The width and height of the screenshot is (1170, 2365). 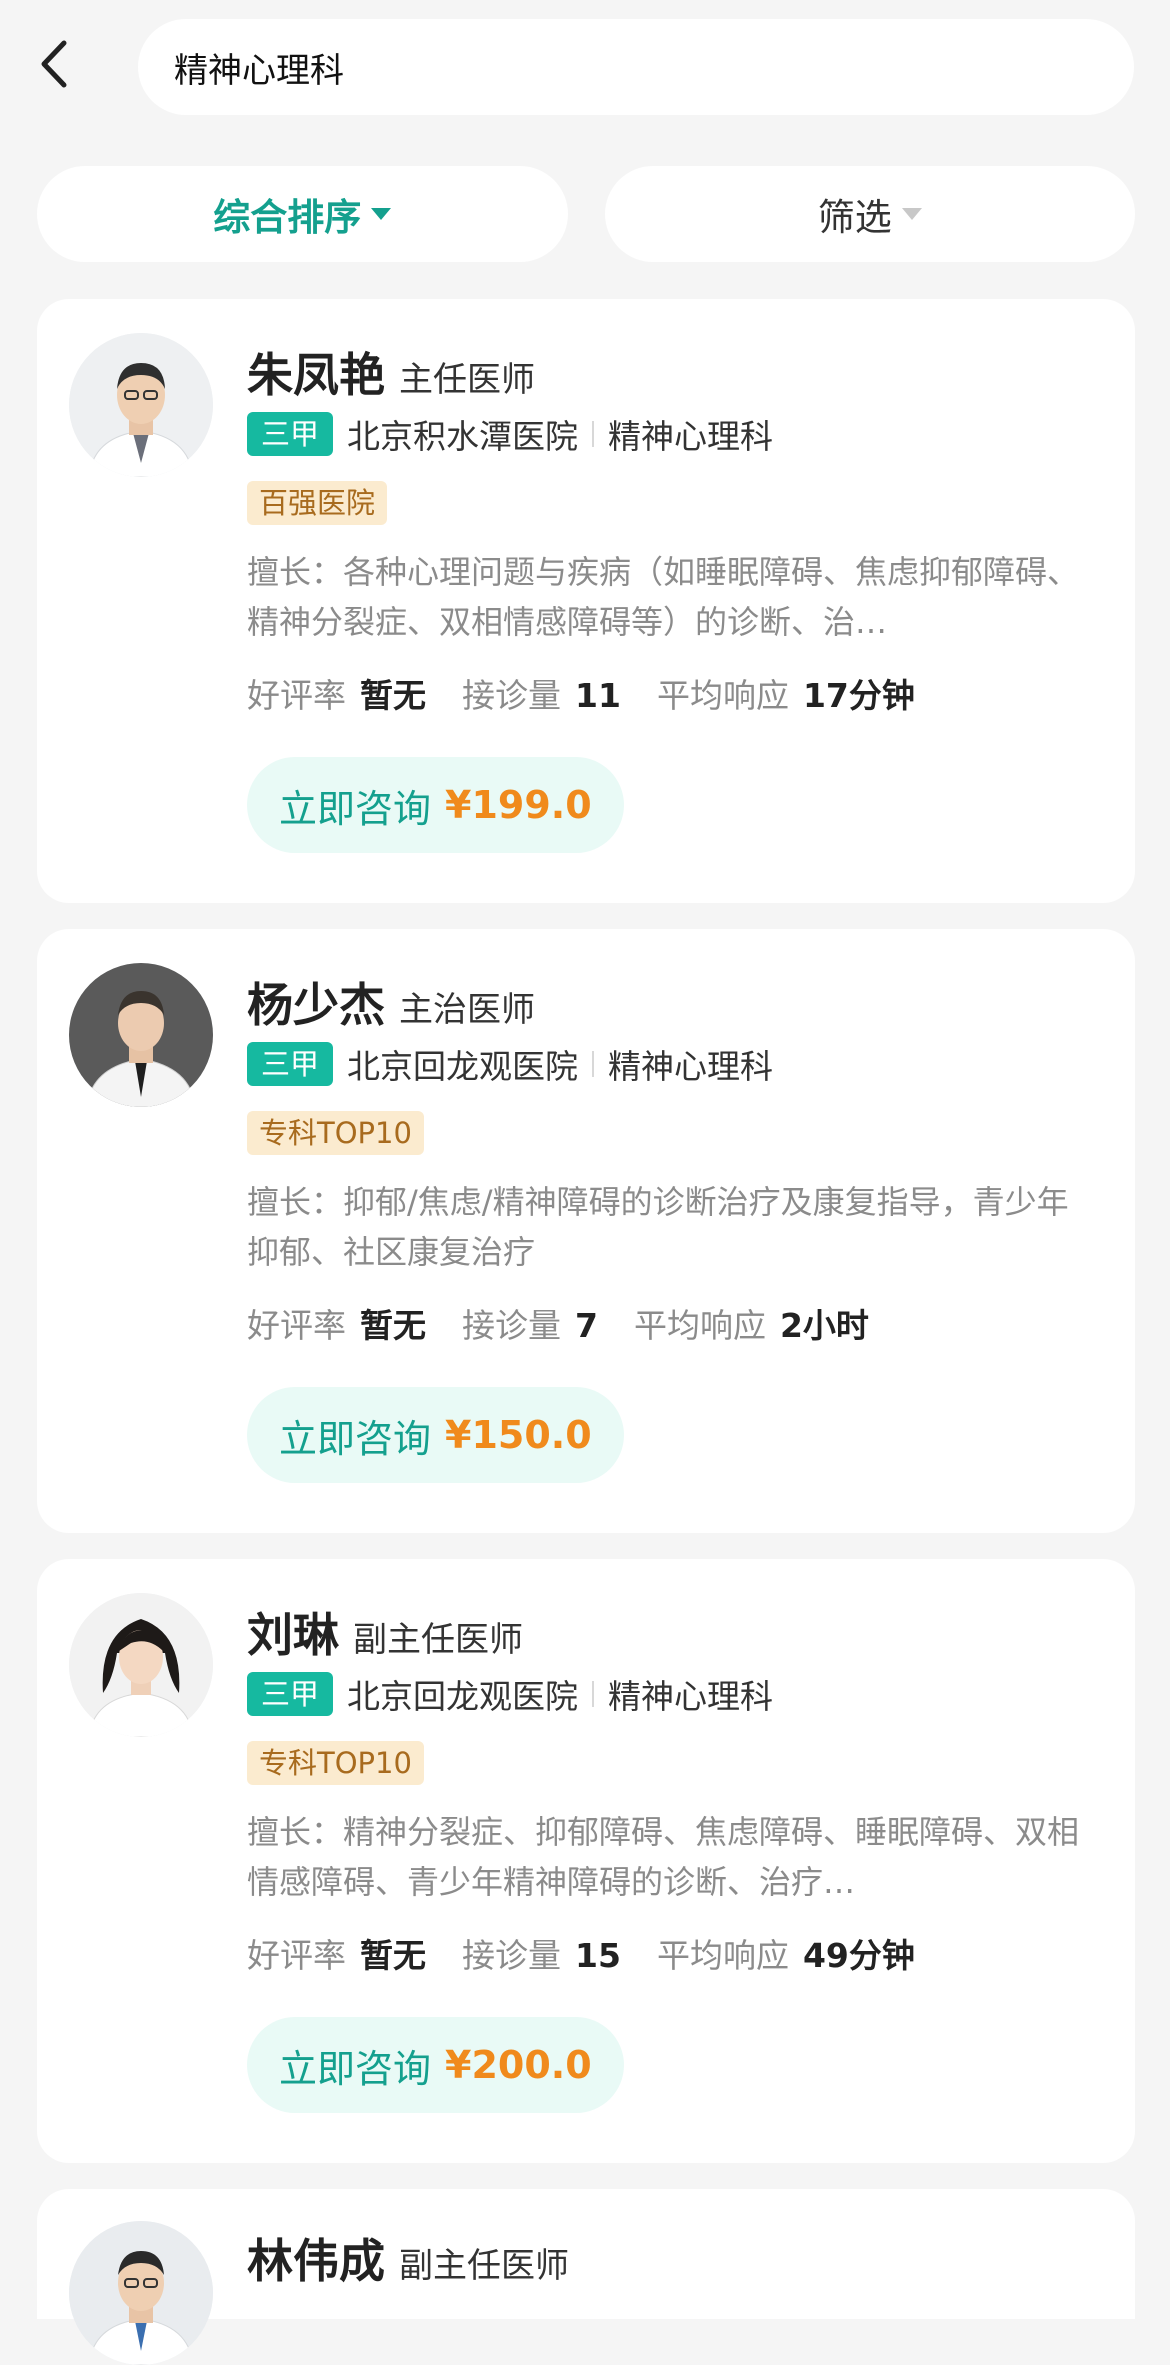 I want to click on consult-button: 立即咨询 ¥200.0, so click(x=435, y=2065).